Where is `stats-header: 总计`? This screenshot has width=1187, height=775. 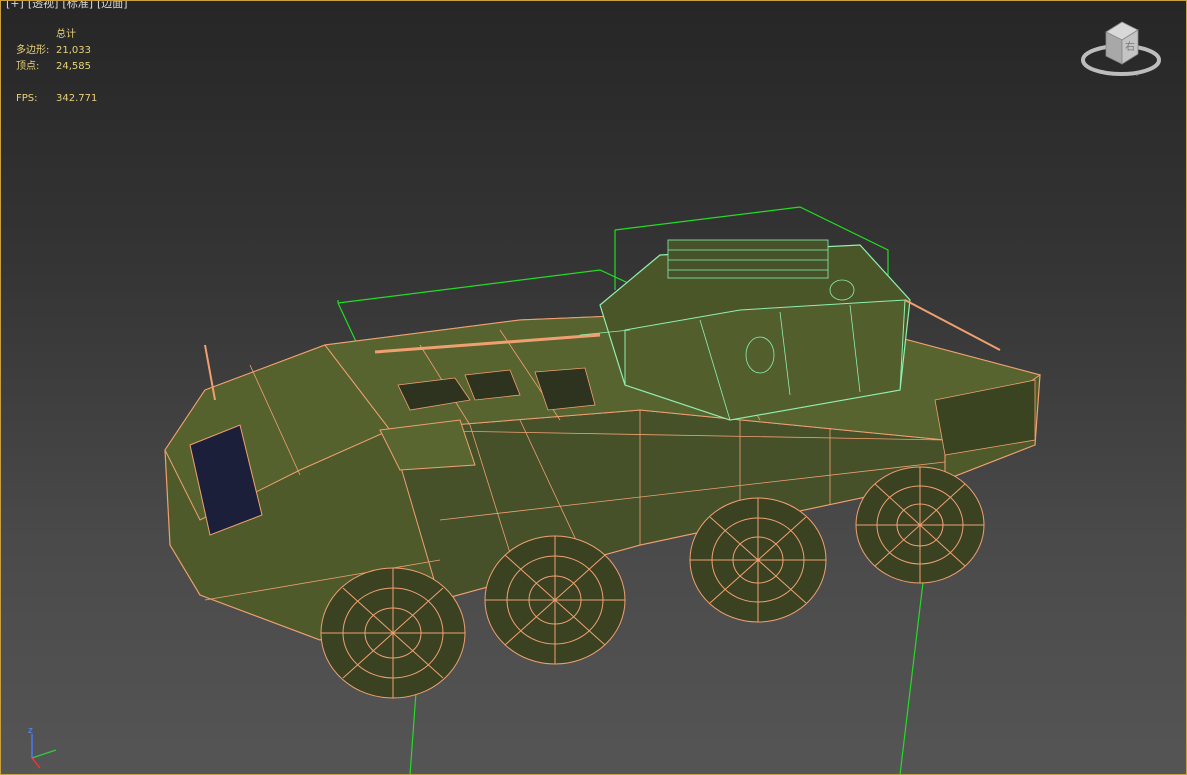
stats-header: 总计 is located at coordinates (66, 34).